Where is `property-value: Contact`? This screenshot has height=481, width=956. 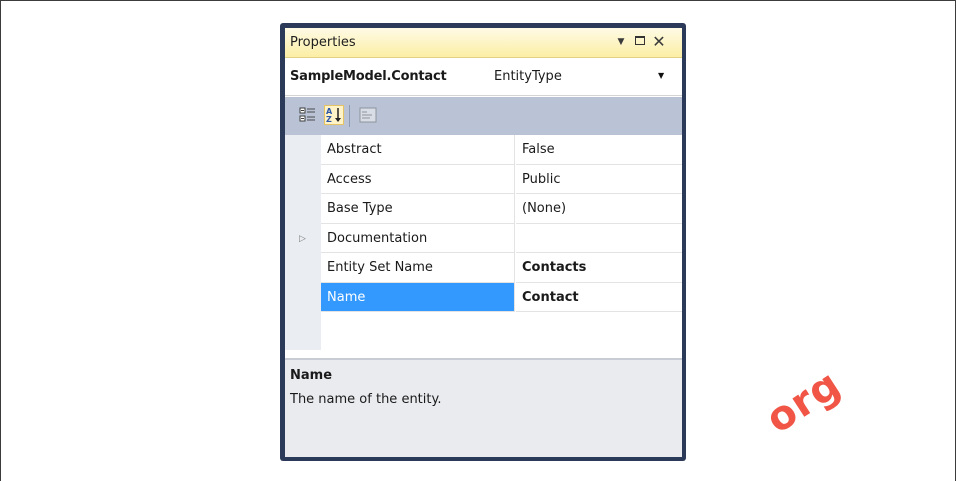
property-value: Contact is located at coordinates (599, 297).